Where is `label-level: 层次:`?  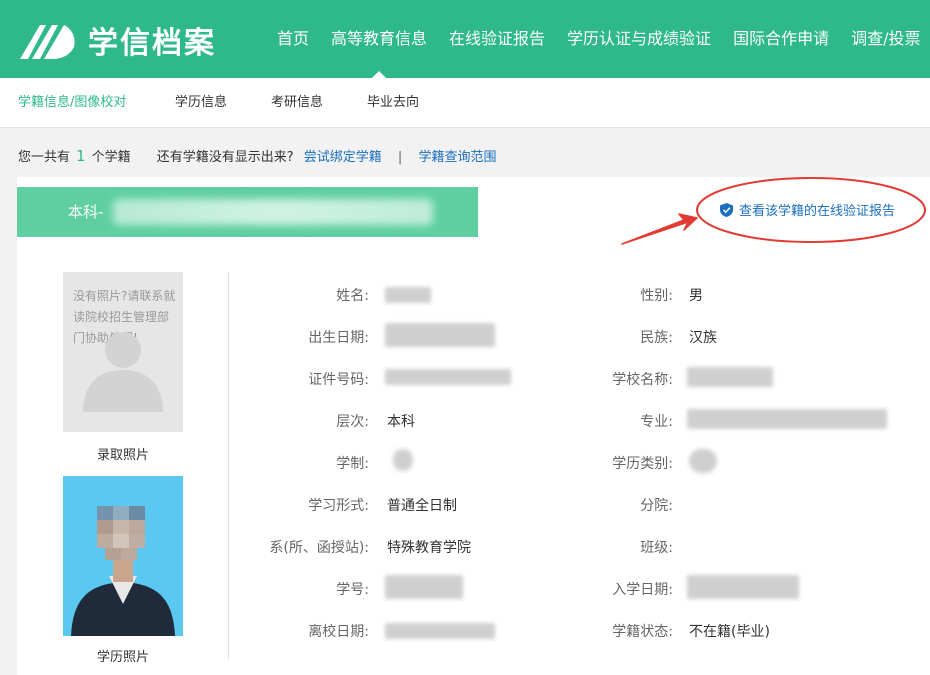 label-level: 层次: is located at coordinates (352, 422).